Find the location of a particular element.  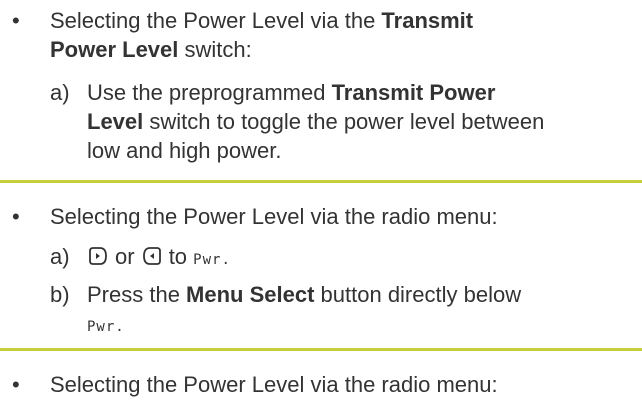

right-arrow-key-icon is located at coordinates (98, 259).